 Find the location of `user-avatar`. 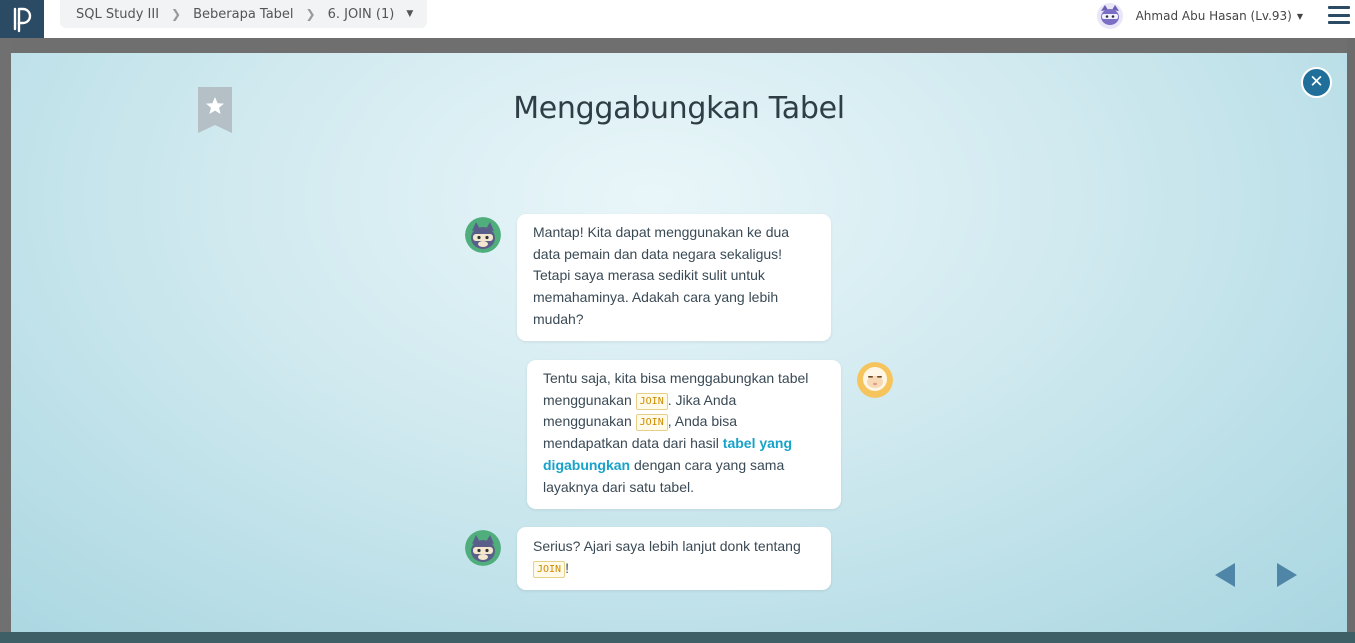

user-avatar is located at coordinates (1110, 16).